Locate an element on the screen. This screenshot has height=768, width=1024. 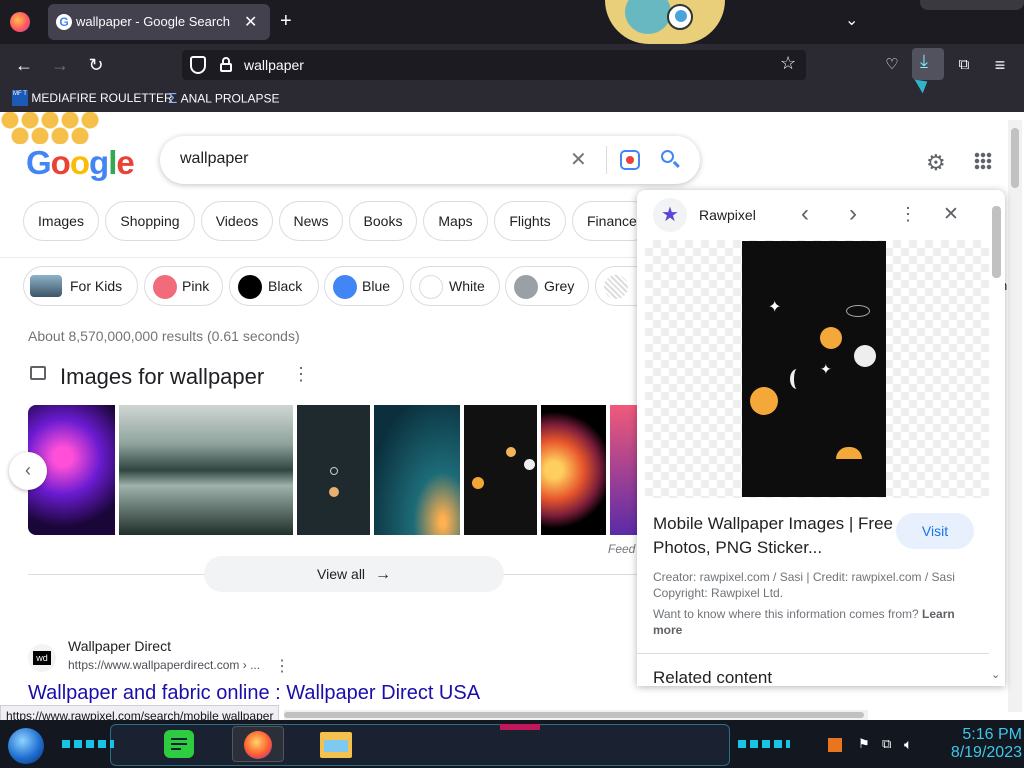
chip-white: White is located at coordinates (455, 286).